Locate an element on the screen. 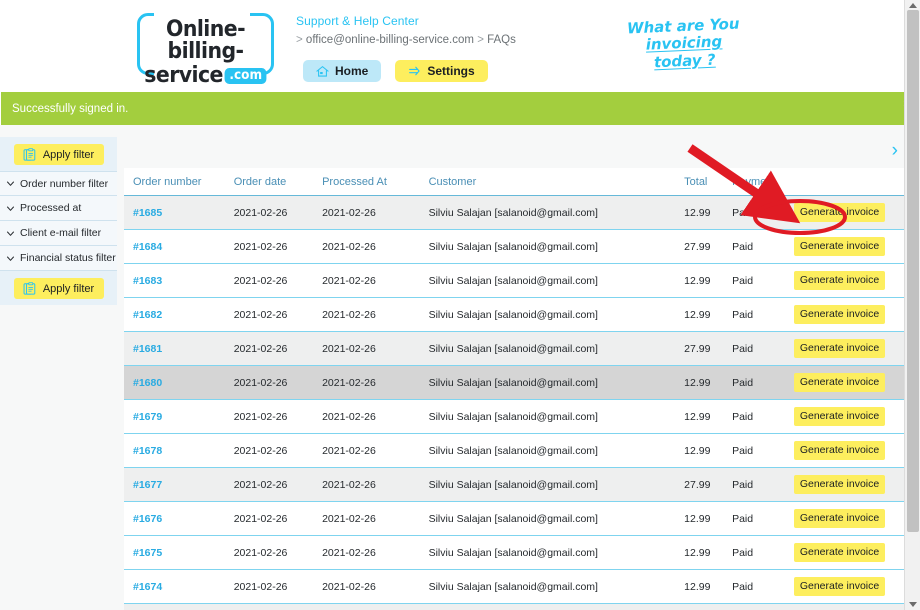 The width and height of the screenshot is (920, 610). next-page-chevron-icon: › is located at coordinates (895, 150).